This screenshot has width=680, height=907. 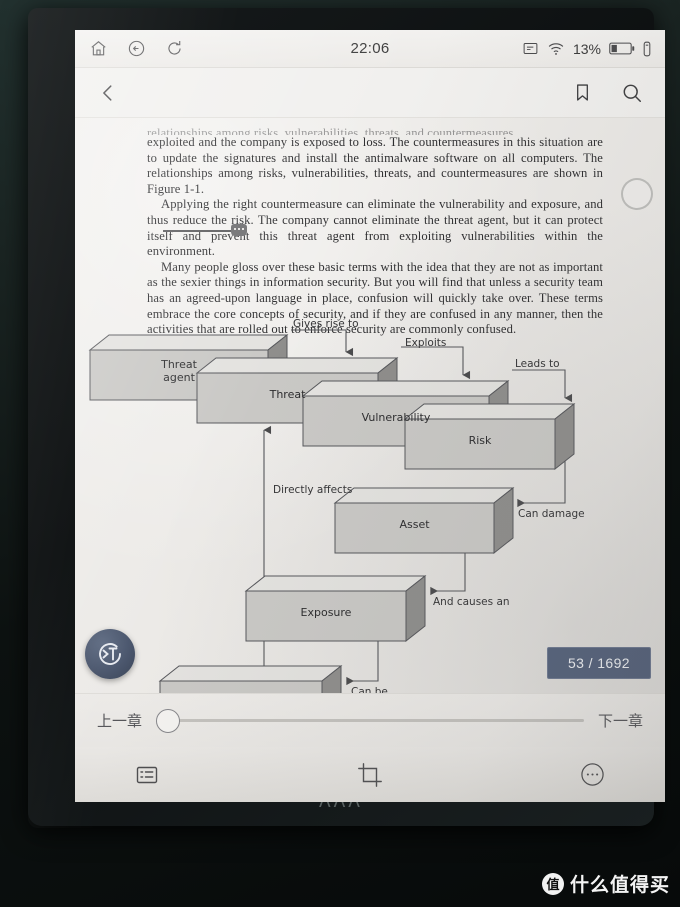 What do you see at coordinates (556, 49) in the screenshot?
I see `wifi-icon` at bounding box center [556, 49].